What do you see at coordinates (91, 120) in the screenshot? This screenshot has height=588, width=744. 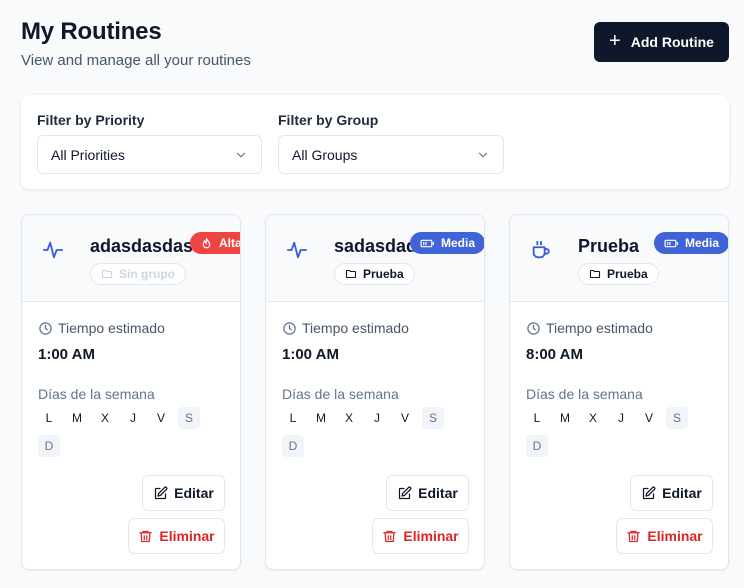 I see `priority-filter-label: Filter by Priority` at bounding box center [91, 120].